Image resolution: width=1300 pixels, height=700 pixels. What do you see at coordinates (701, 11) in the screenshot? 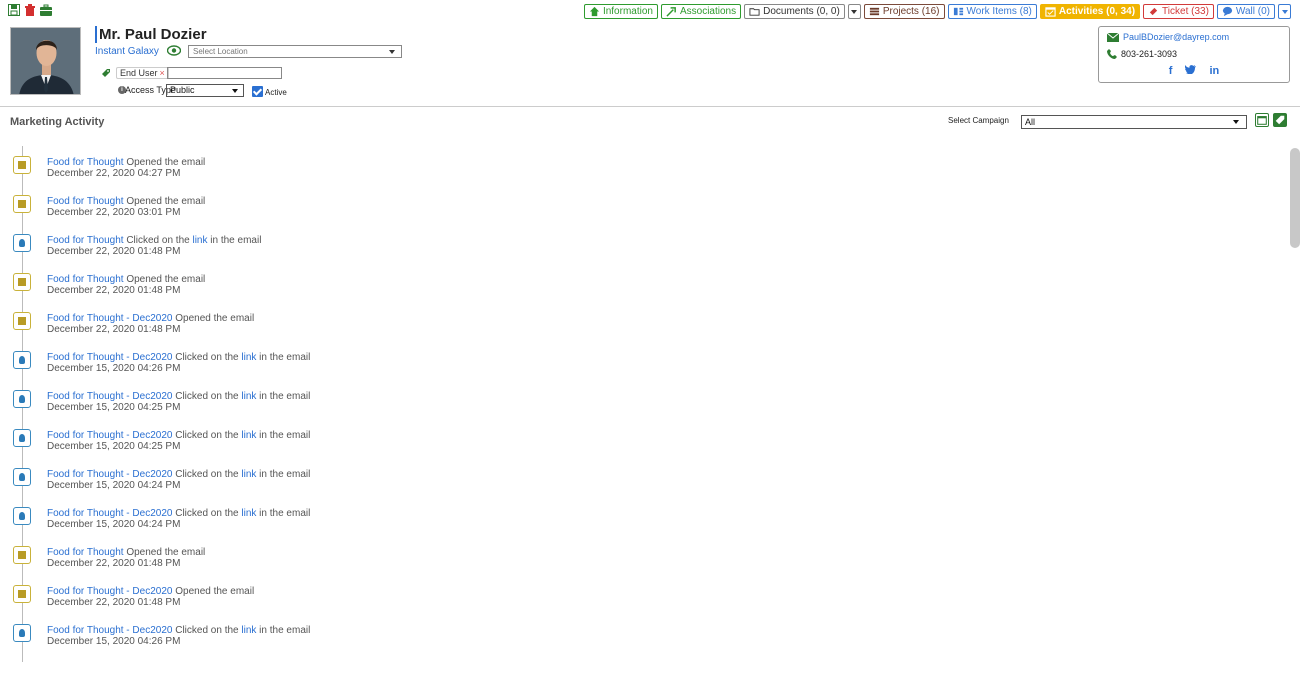
I see `tab-associations: Associations` at bounding box center [701, 11].